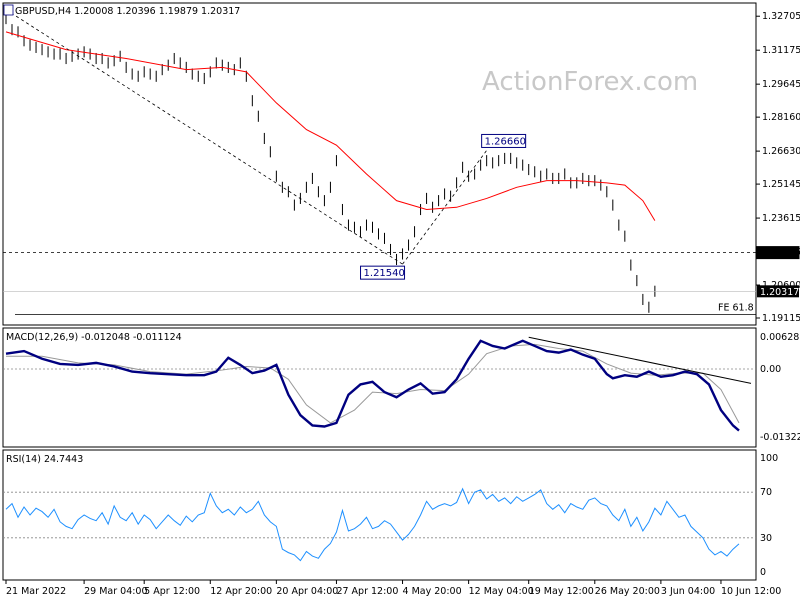 The height and width of the screenshot is (604, 800). What do you see at coordinates (115, 591) in the screenshot?
I see `x-tick-label: 29 Mar 04:00` at bounding box center [115, 591].